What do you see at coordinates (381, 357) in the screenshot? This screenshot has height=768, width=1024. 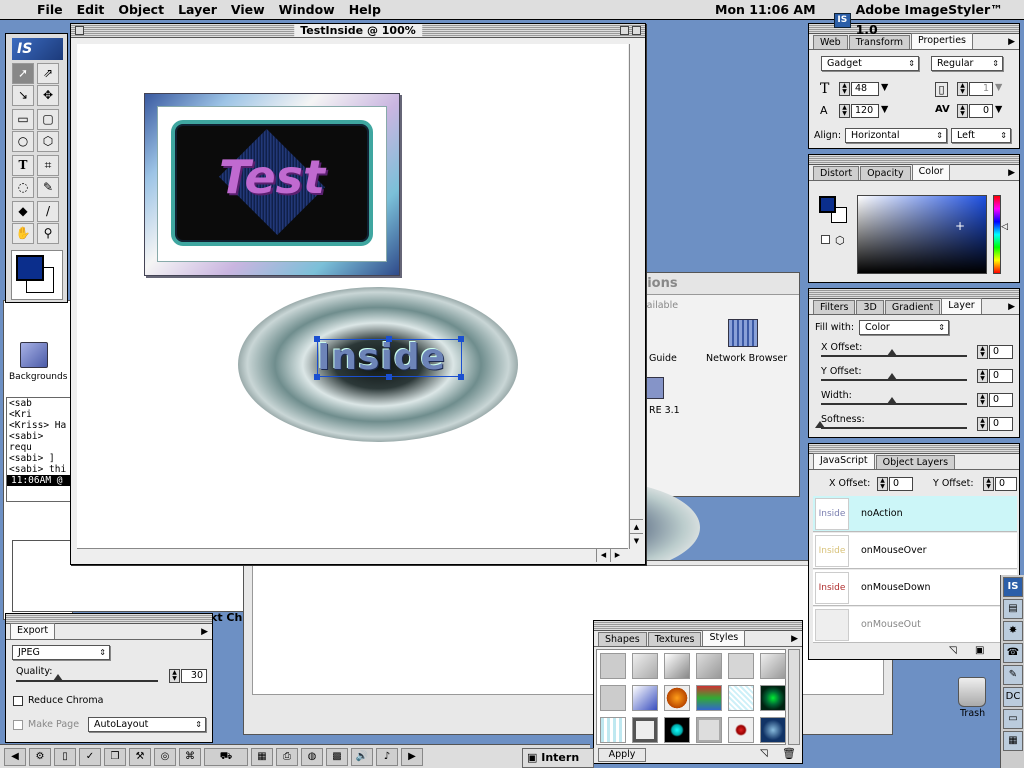 I see `inside-text: Inside` at bounding box center [381, 357].